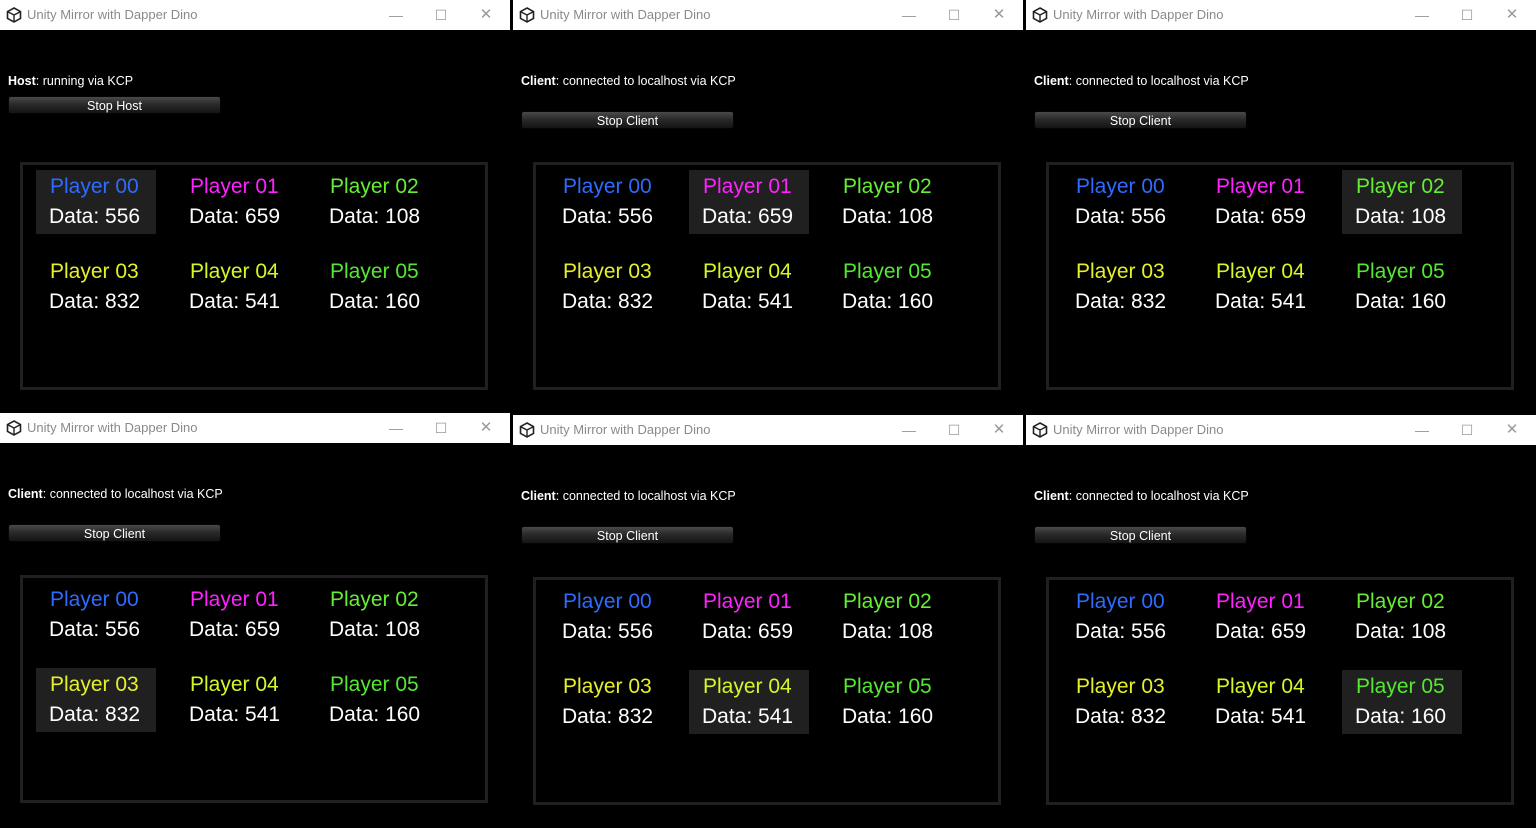 This screenshot has width=1536, height=828. Describe the element at coordinates (114, 105) in the screenshot. I see `stop-button: Stop Host` at that location.